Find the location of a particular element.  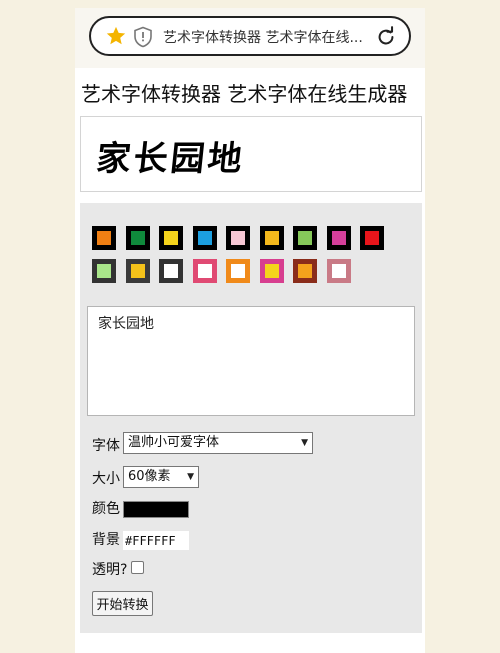

background-label: 背景 is located at coordinates (106, 540).